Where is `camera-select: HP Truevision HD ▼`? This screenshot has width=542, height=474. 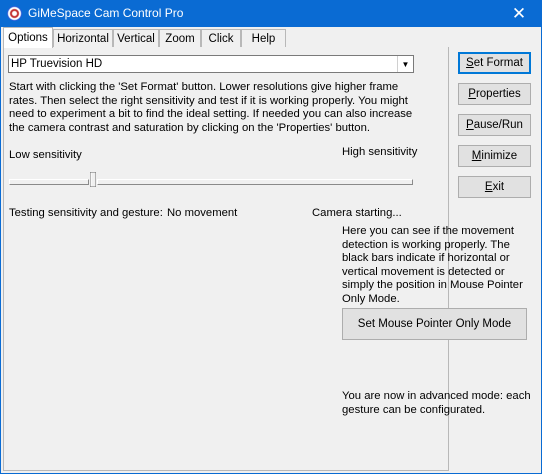
camera-select: HP Truevision HD ▼ is located at coordinates (211, 64).